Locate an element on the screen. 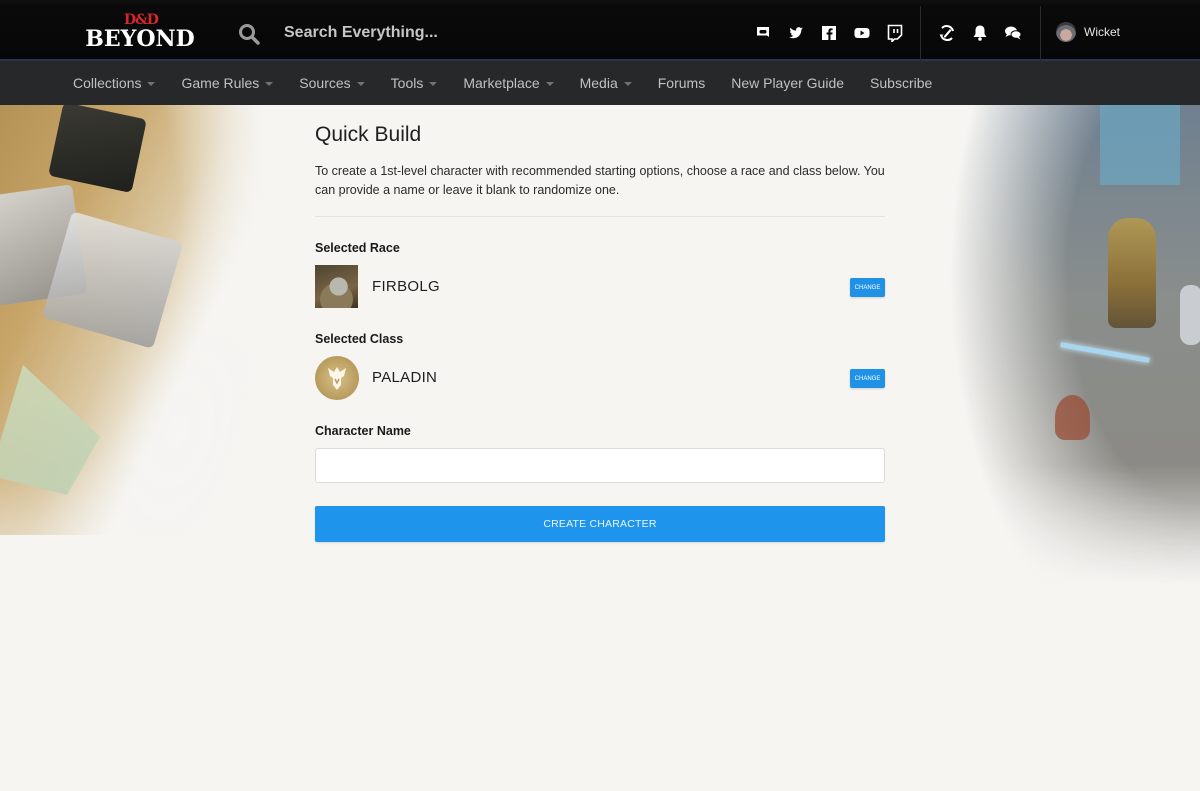 This screenshot has height=791, width=1200. logo-beyond-text: BEYOND is located at coordinates (140, 39).